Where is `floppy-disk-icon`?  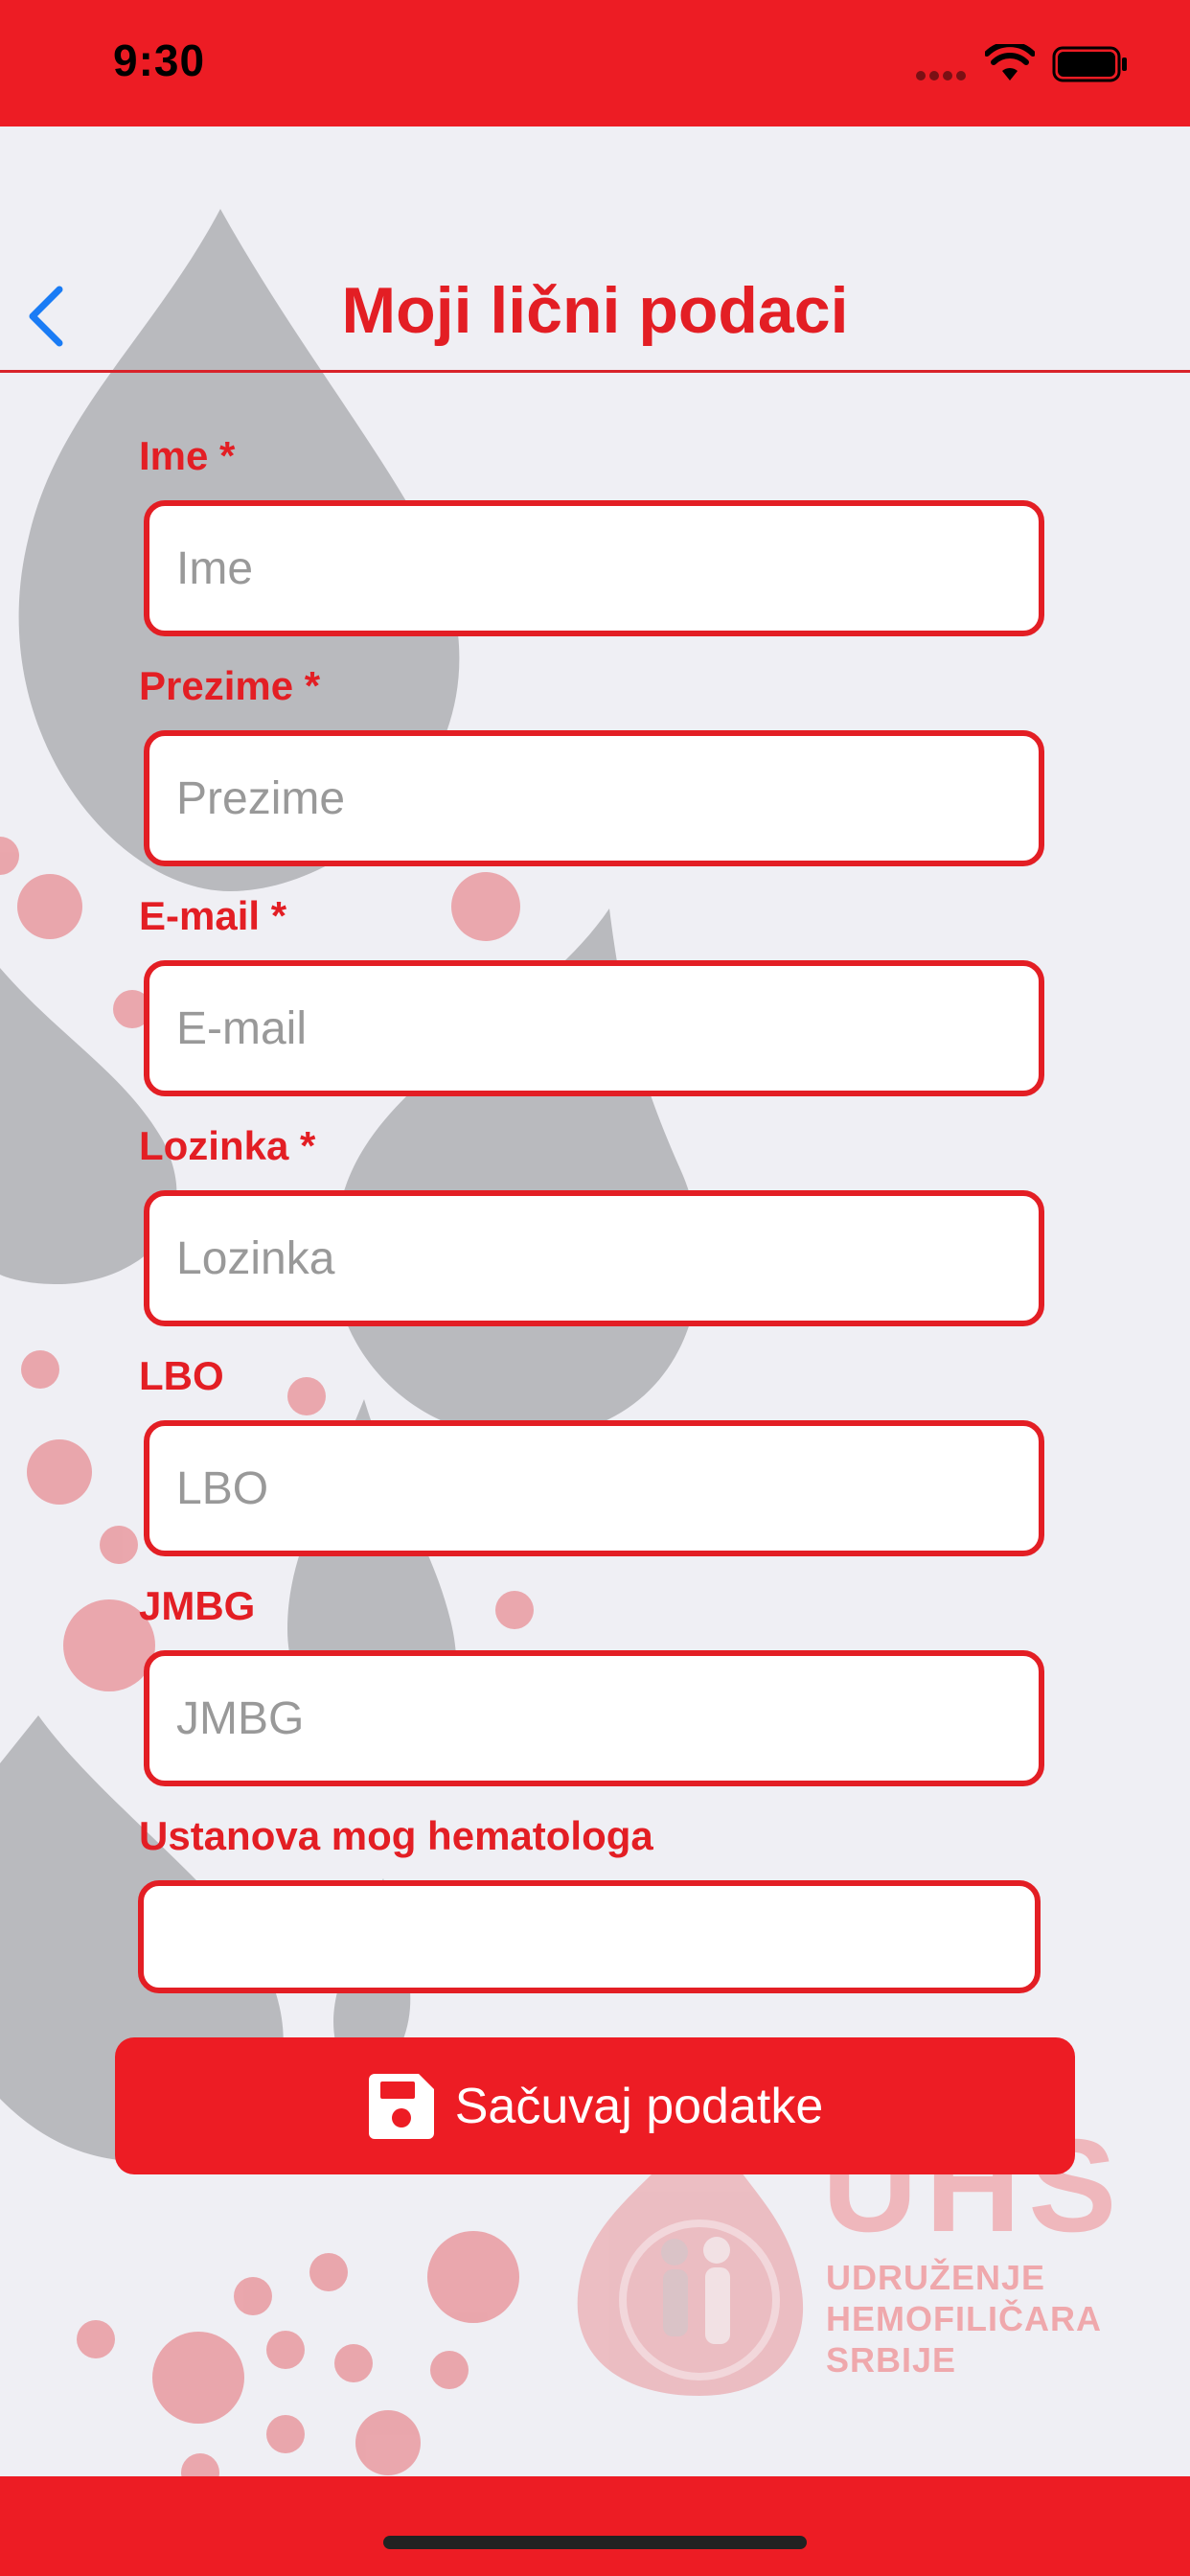 floppy-disk-icon is located at coordinates (401, 2106).